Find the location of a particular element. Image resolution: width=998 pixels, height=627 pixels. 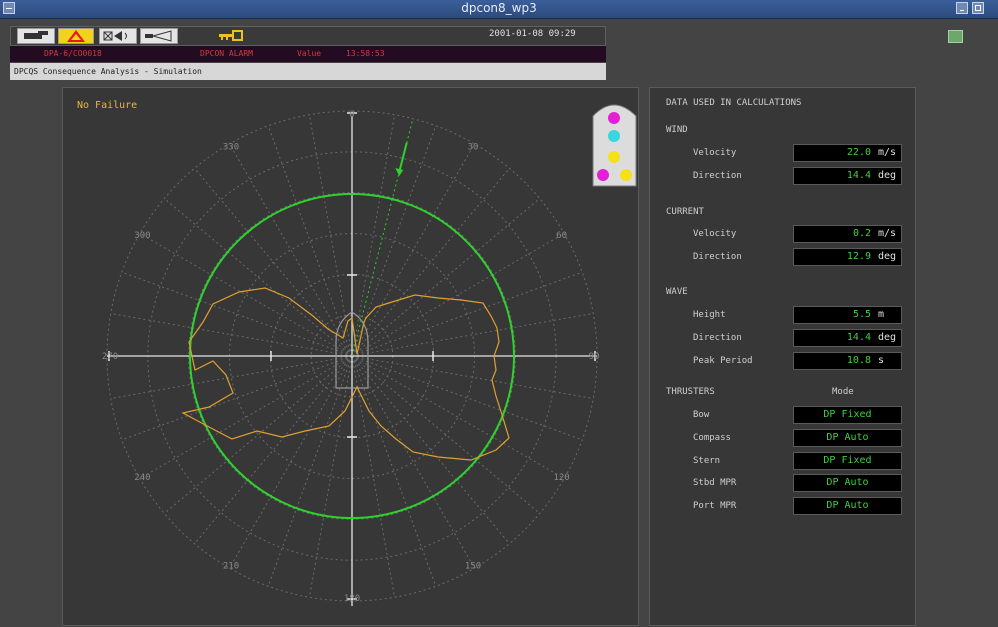

current-direction-field: 12.9 deg is located at coordinates (847, 257).